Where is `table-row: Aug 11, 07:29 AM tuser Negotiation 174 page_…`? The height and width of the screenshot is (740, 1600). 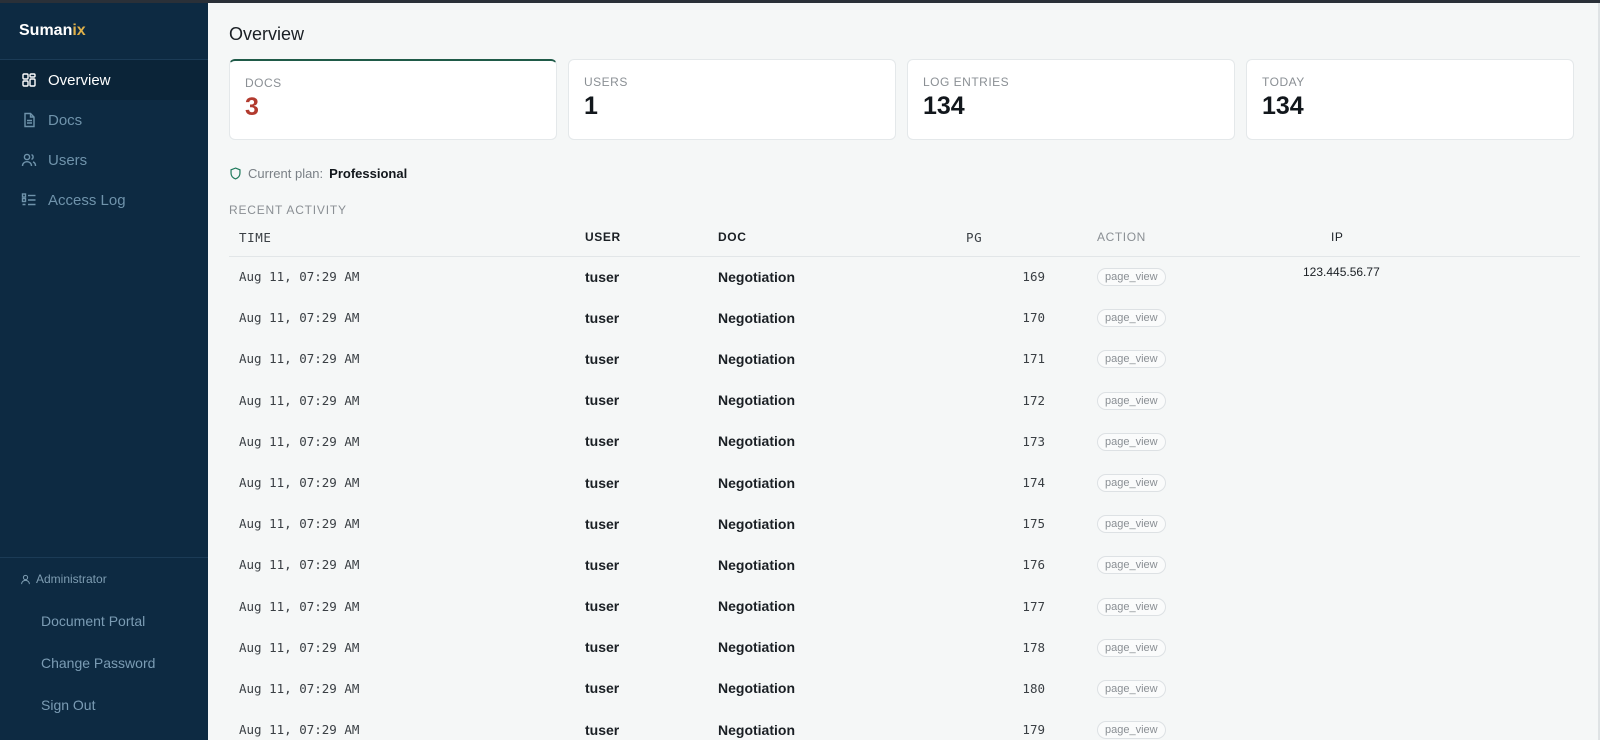 table-row: Aug 11, 07:29 AM tuser Negotiation 174 page_… is located at coordinates (904, 482).